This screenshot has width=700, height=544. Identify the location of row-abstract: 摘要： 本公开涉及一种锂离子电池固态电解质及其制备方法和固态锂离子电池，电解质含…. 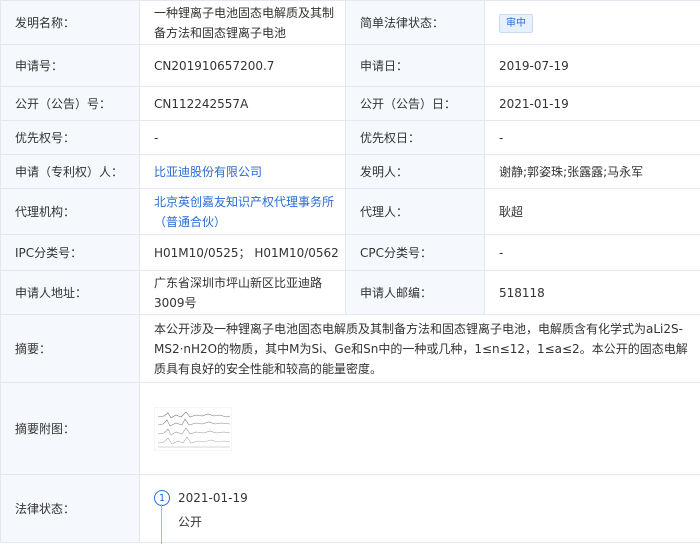
(350, 349).